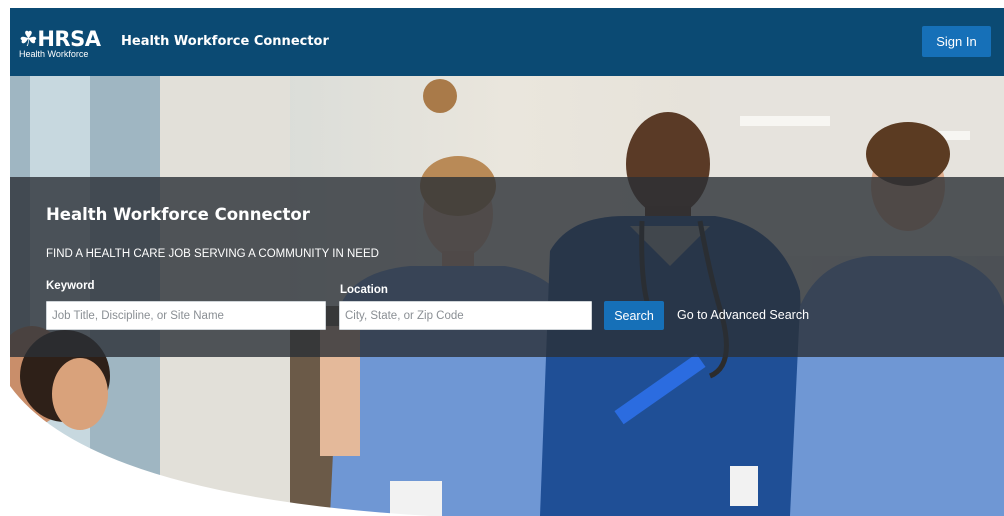  I want to click on location-input, so click(465, 315).